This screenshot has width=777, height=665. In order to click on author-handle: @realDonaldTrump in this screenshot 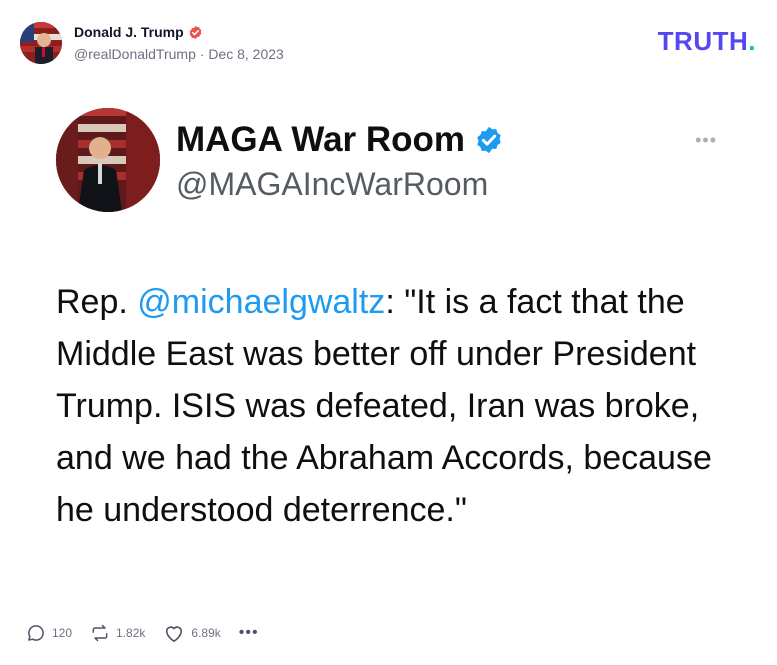, I will do `click(135, 54)`.